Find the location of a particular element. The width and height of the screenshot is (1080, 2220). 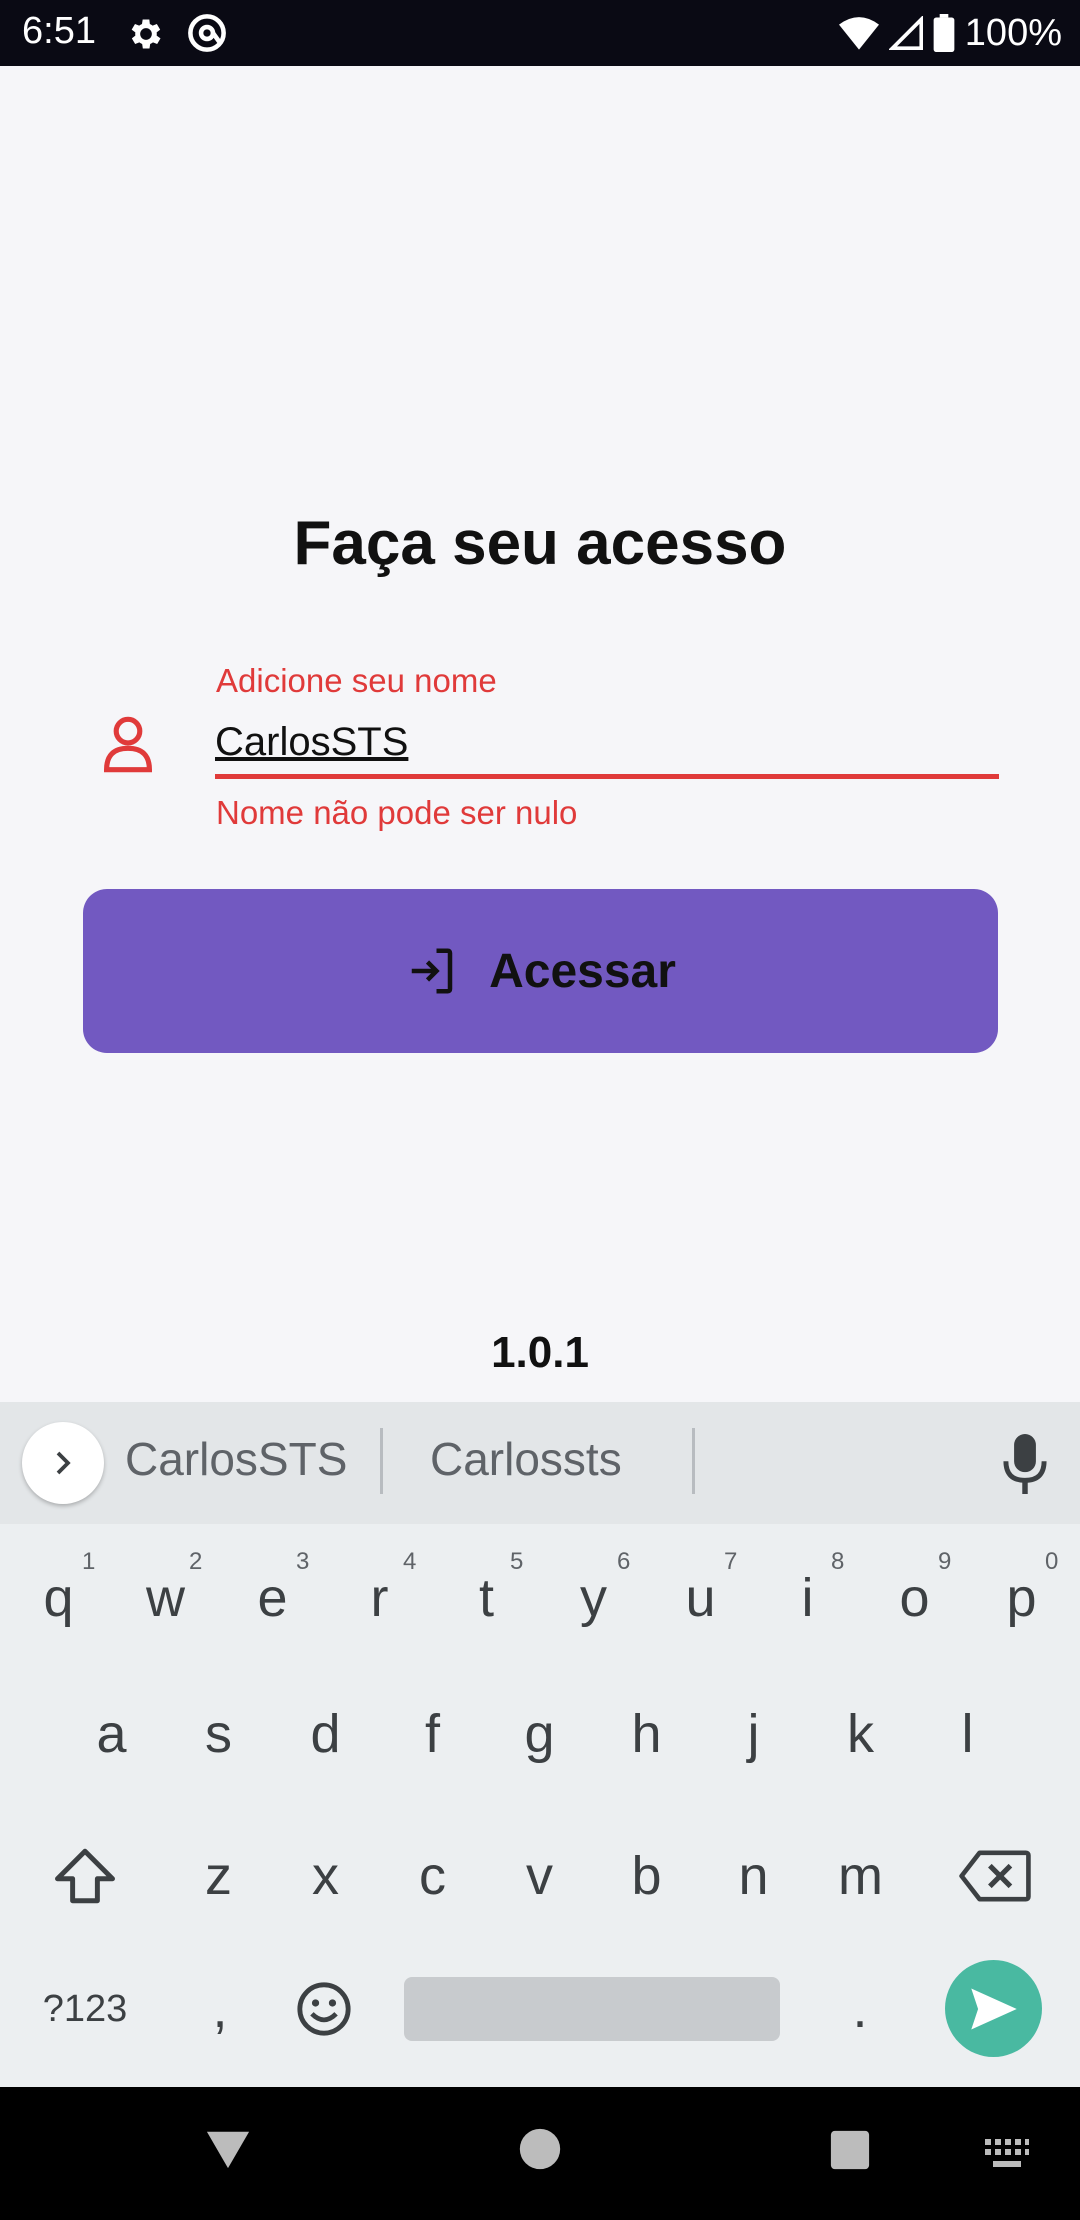

key-w: w is located at coordinates (165, 1598).